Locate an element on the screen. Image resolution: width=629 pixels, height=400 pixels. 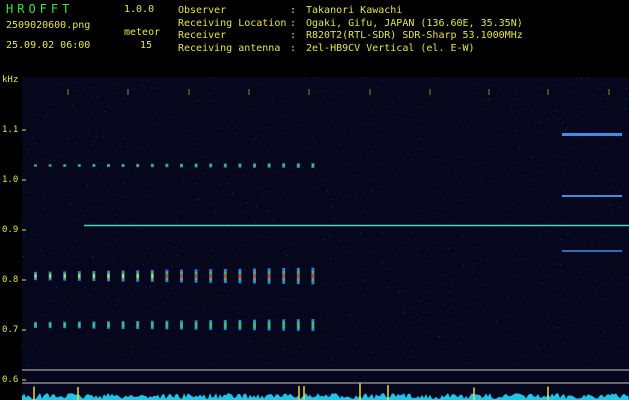
app-version: 1.0.0 is located at coordinates (139, 9).